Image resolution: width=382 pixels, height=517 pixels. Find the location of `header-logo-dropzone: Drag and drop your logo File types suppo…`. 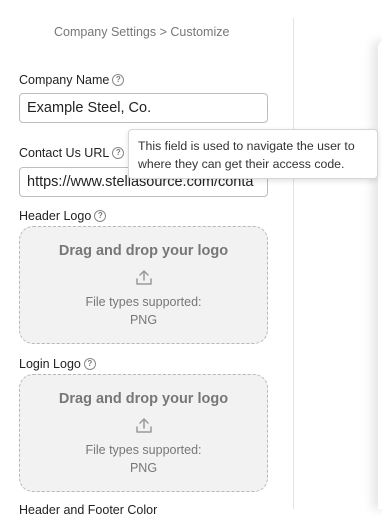

header-logo-dropzone: Drag and drop your logo File types suppo… is located at coordinates (143, 285).